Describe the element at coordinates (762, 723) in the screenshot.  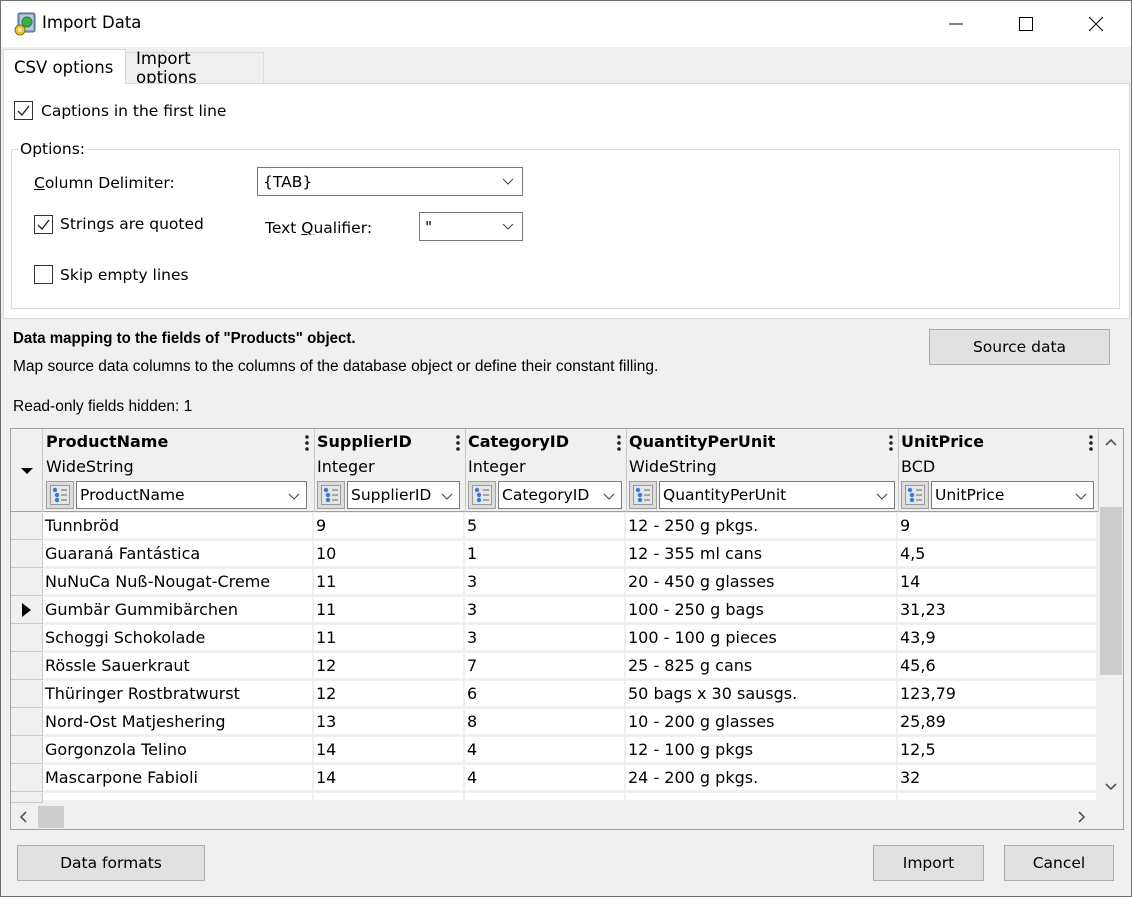
I see `table-cell: 10 - 200 g glasses` at that location.